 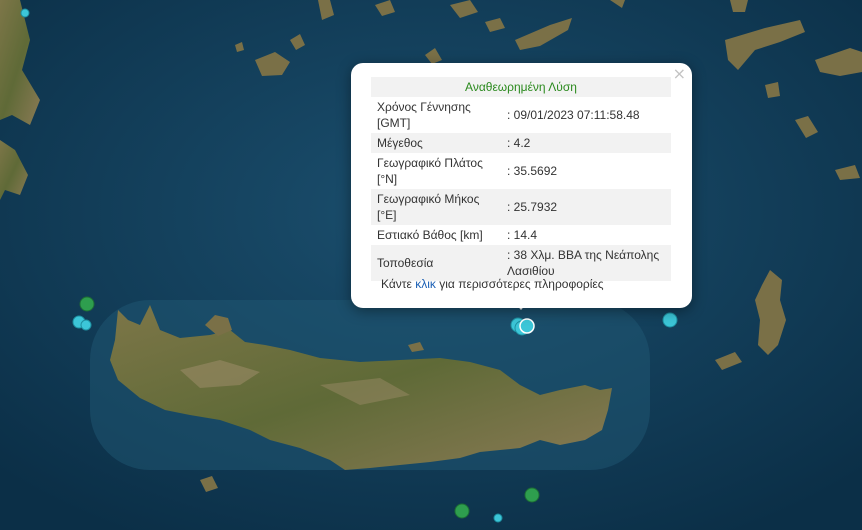 I want to click on birth-time-value: : 09/01/2023 07:11:58.48, so click(x=573, y=115).